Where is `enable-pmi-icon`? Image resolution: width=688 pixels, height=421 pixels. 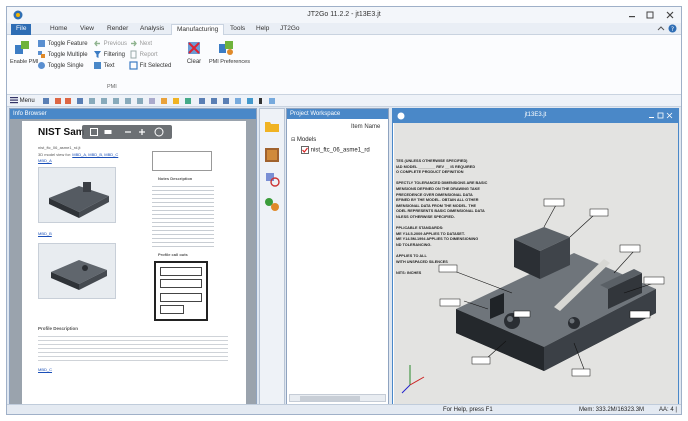 enable-pmi-icon is located at coordinates (22, 47).